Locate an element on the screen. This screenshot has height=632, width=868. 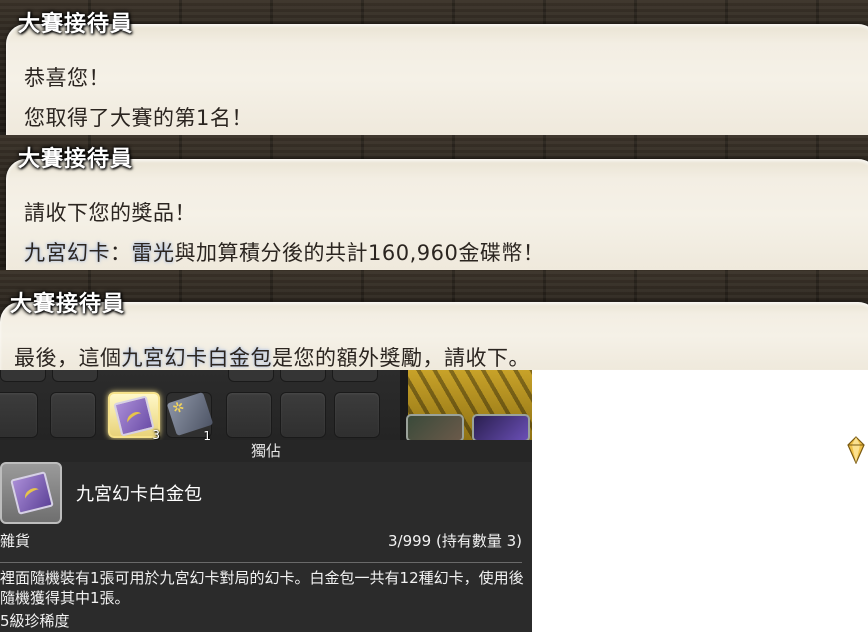
dialogue-line: 九宮幻卡：雷光與加算積分後的共計160,960金碟幣！ is located at coordinates (284, 252).